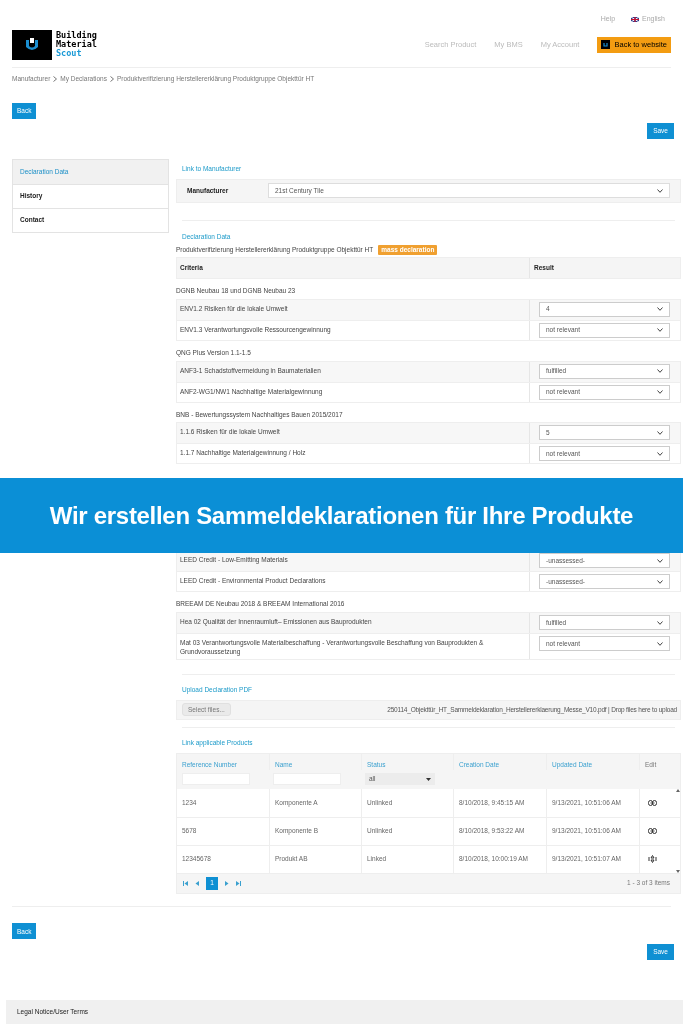 This screenshot has width=683, height=1024. Describe the element at coordinates (76, 44) in the screenshot. I see `logo-text: Material` at that location.